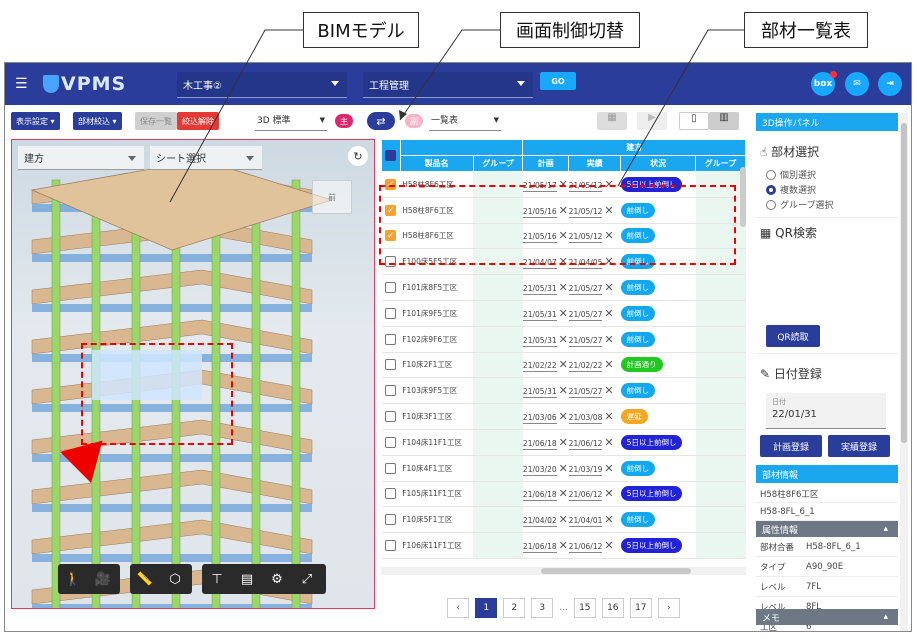  Describe the element at coordinates (859, 446) in the screenshot. I see `actual-register-button: 実績登録` at that location.